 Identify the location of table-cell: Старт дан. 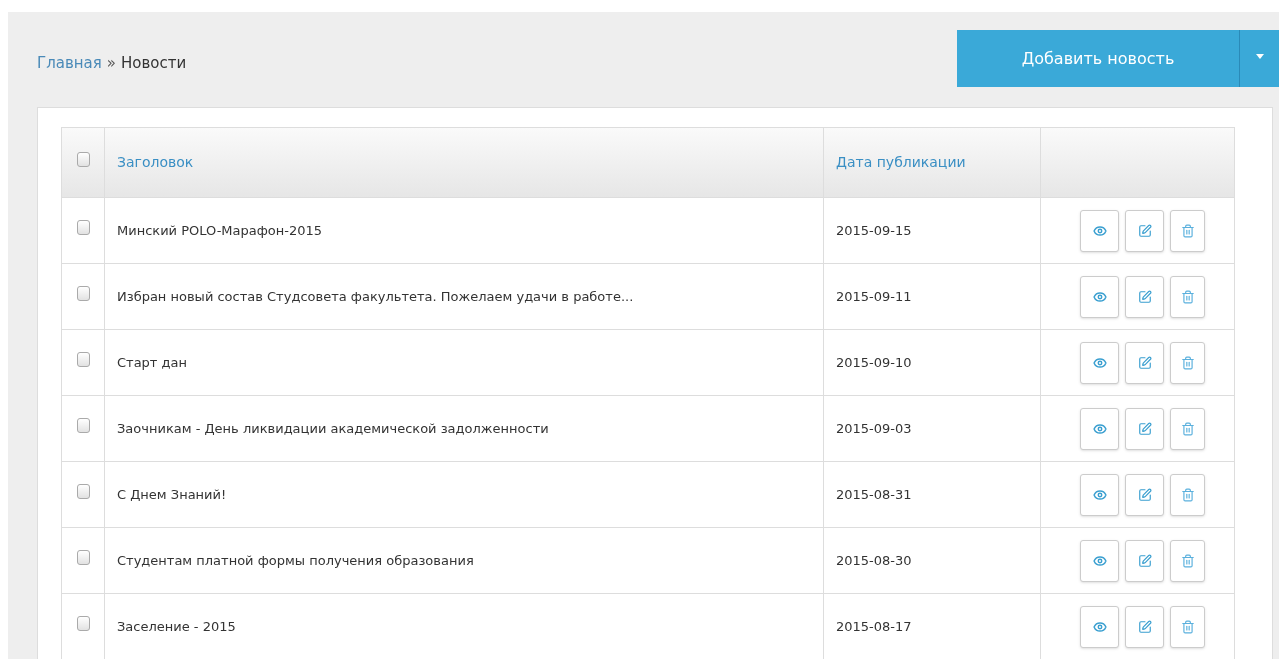
(464, 362).